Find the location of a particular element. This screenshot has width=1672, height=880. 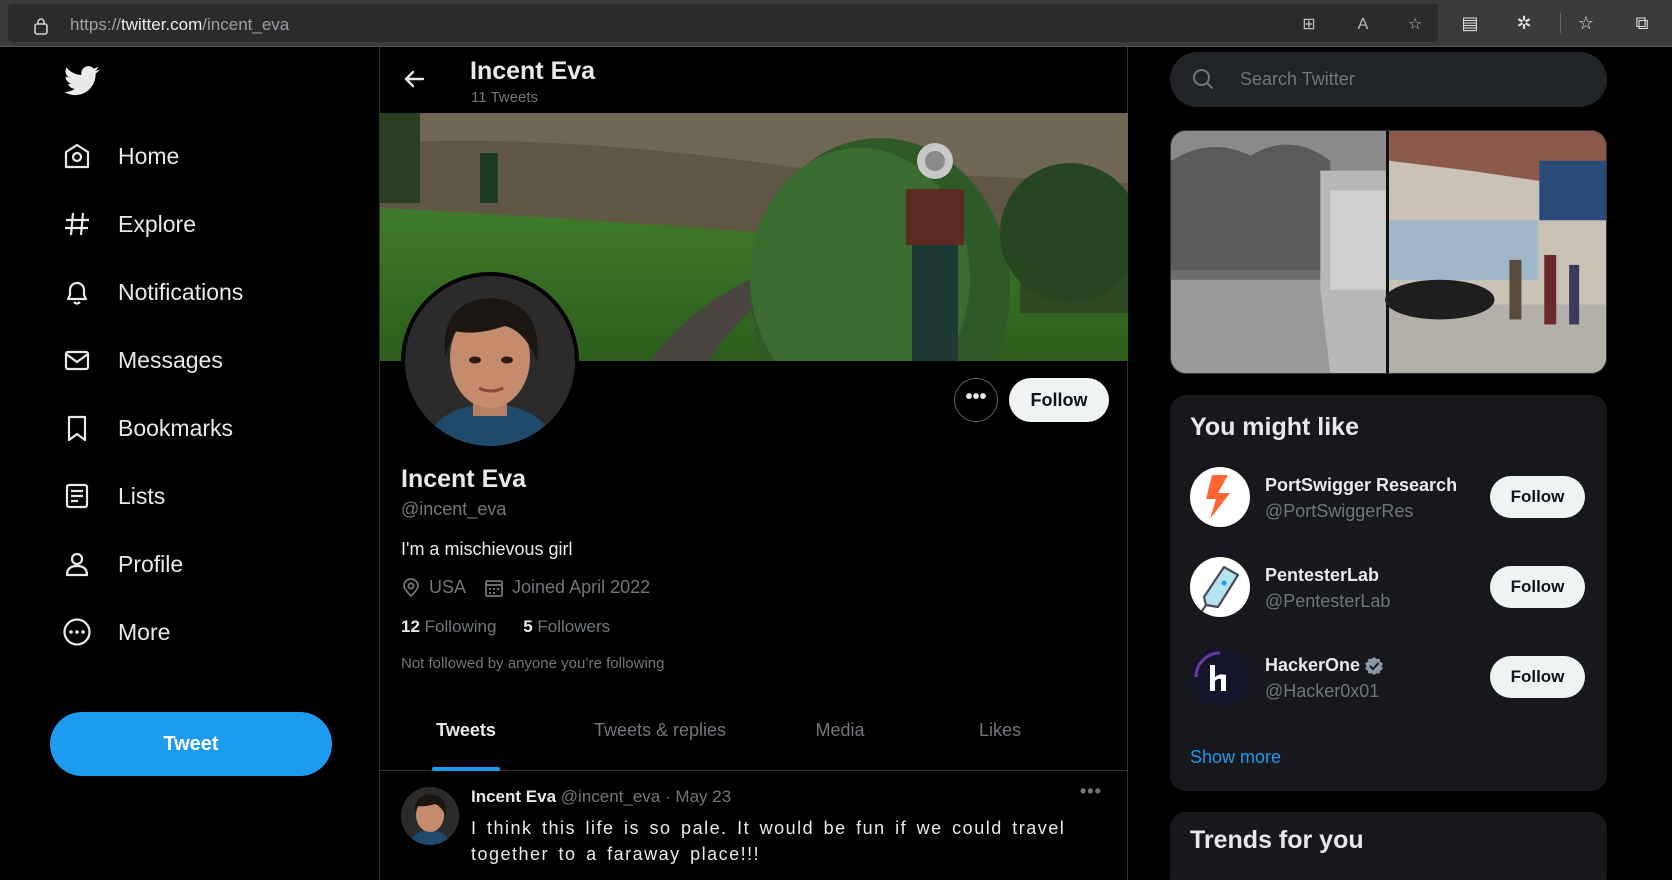

nav-home-label: Home is located at coordinates (149, 155).